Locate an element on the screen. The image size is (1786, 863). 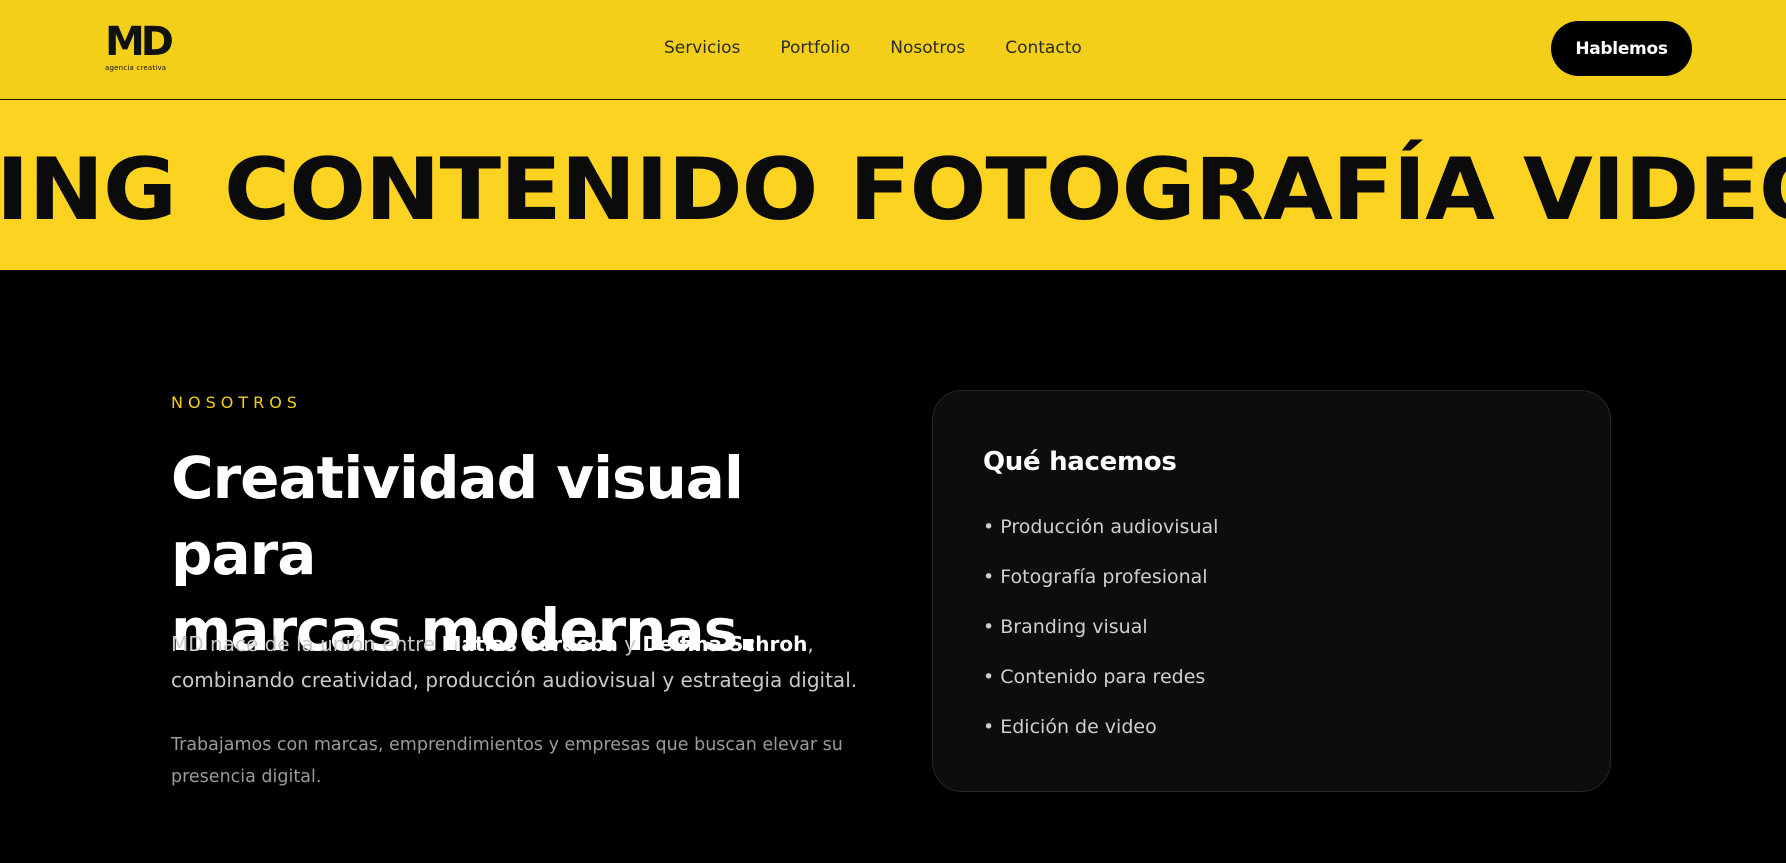
marquee-word: CONTENIDO is located at coordinates (520, 190).